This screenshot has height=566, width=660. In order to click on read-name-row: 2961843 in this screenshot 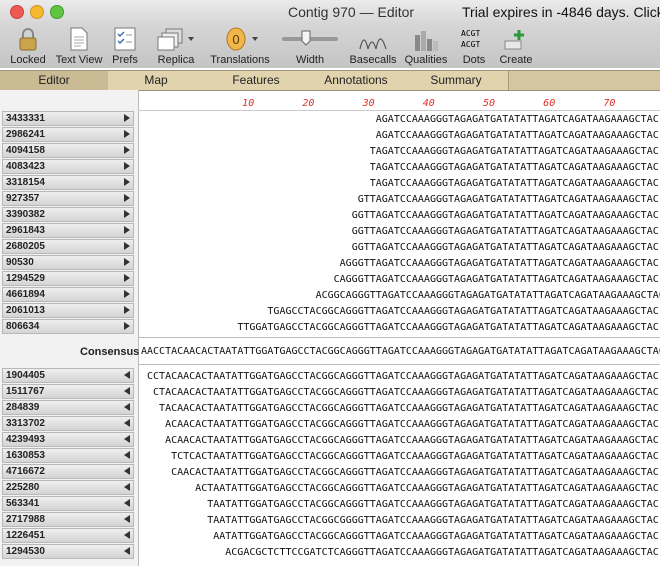, I will do `click(68, 230)`.